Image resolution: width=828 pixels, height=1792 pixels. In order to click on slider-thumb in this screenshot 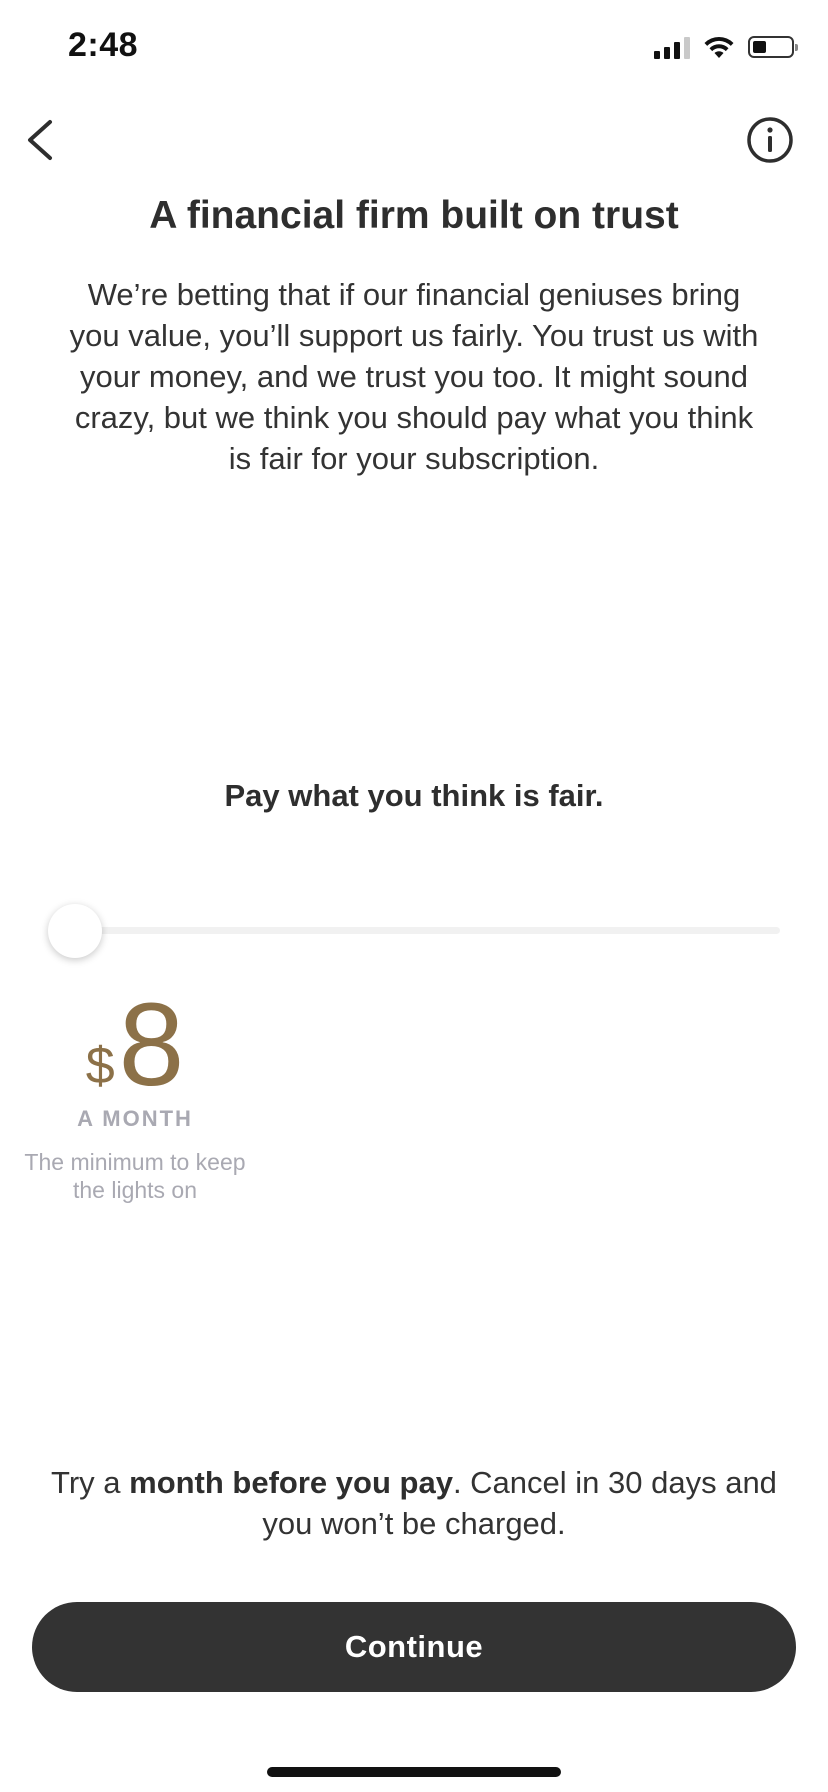, I will do `click(75, 931)`.